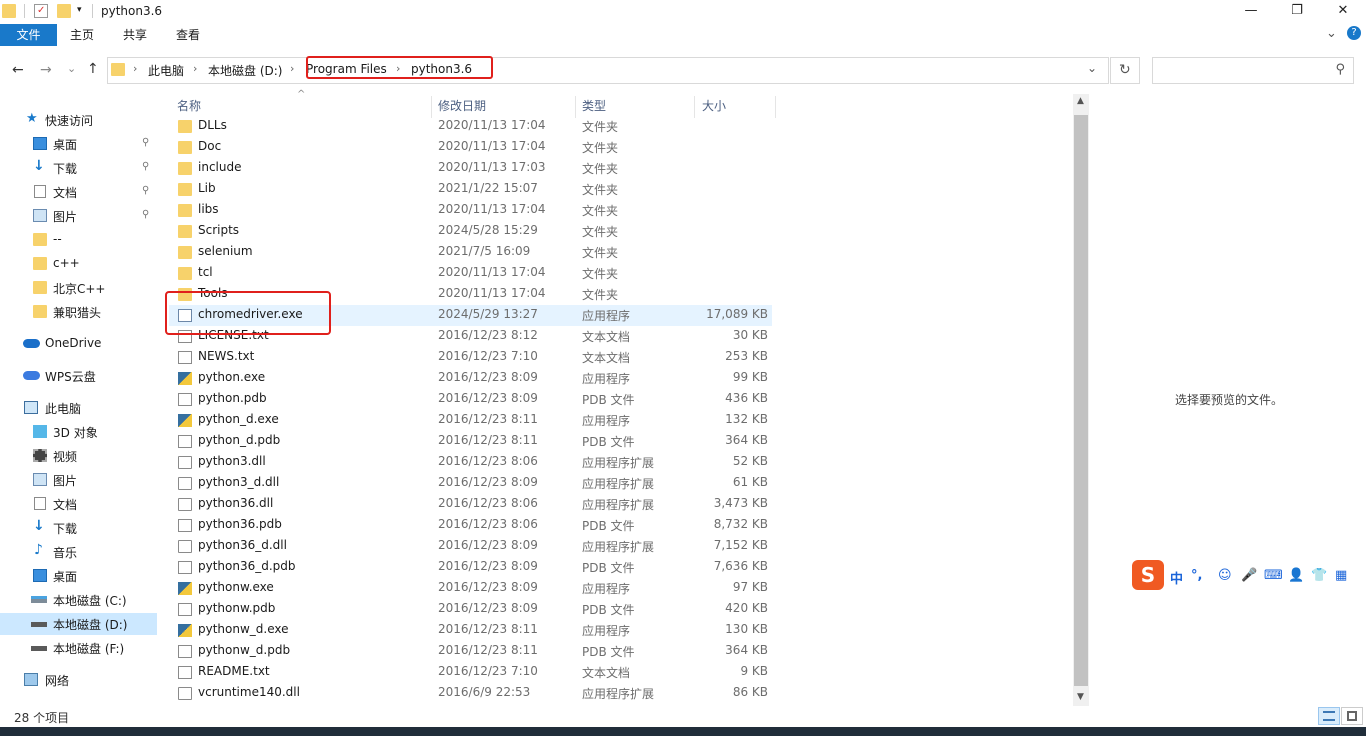 The height and width of the screenshot is (736, 1366). What do you see at coordinates (78, 576) in the screenshot?
I see `nav-desktop-pc: 桌面` at bounding box center [78, 576].